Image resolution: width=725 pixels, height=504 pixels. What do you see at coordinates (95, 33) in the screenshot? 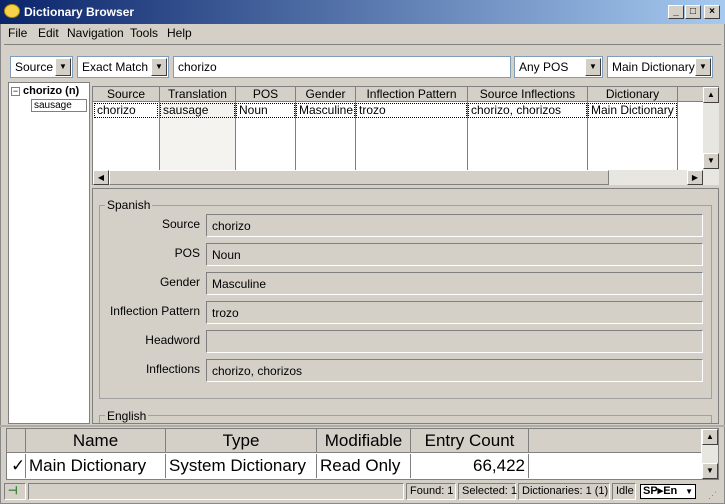
I see `menu-navigation: Navigation` at bounding box center [95, 33].